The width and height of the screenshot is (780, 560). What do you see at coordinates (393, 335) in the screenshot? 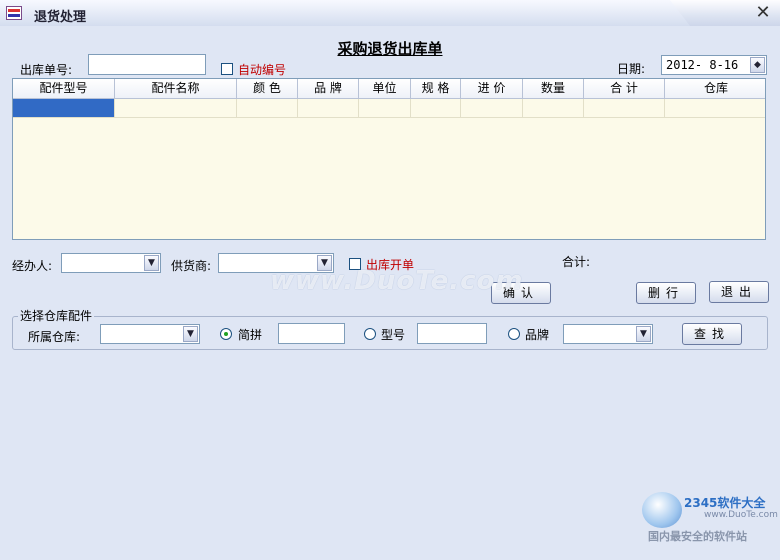
I see `model-label: 型号` at bounding box center [393, 335].